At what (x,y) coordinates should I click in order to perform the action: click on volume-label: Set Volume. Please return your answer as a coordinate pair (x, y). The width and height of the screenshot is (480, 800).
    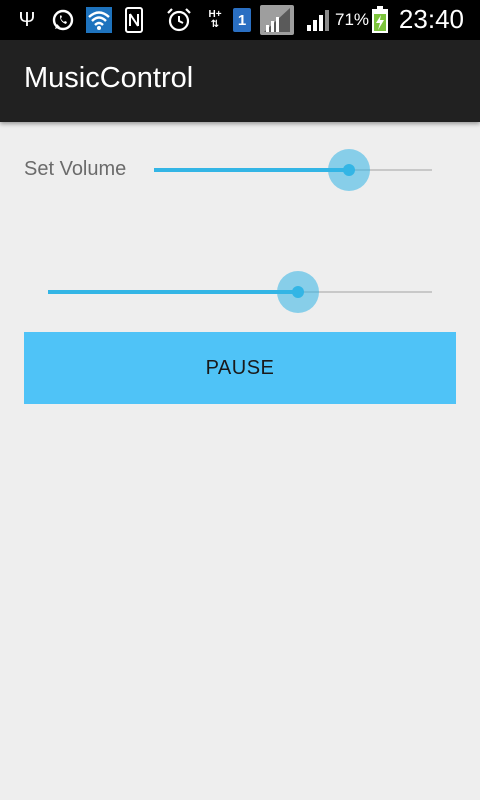
    Looking at the image, I should click on (75, 169).